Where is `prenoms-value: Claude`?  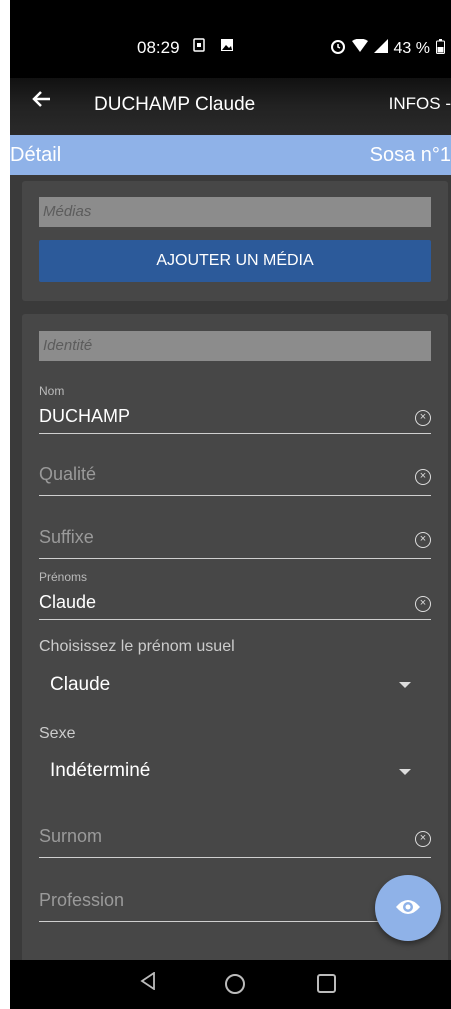 prenoms-value: Claude is located at coordinates (235, 602).